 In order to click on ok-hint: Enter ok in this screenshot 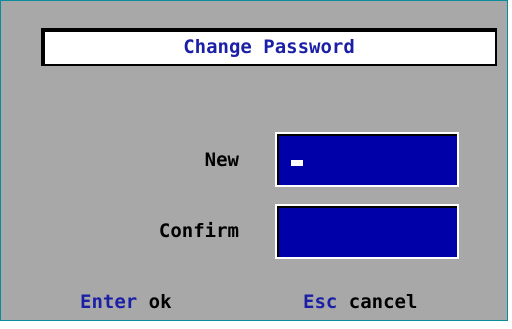, I will do `click(126, 302)`.